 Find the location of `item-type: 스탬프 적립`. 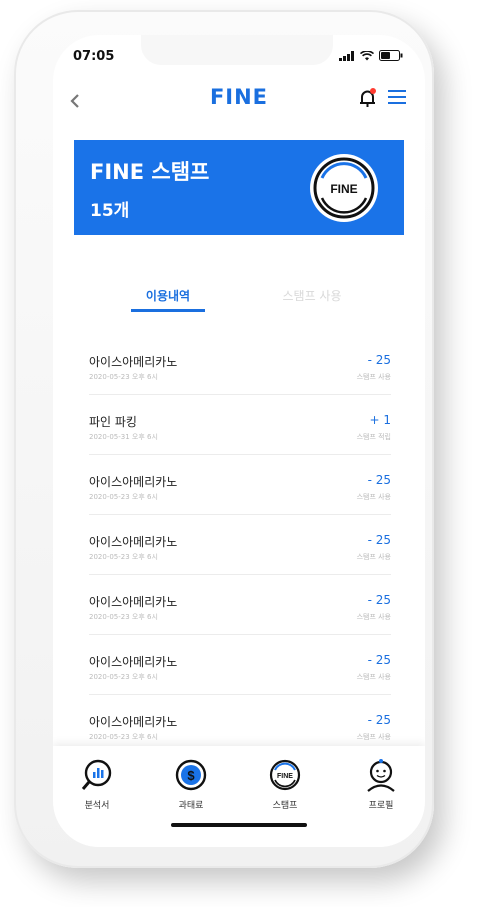

item-type: 스탬프 적립 is located at coordinates (373, 437).